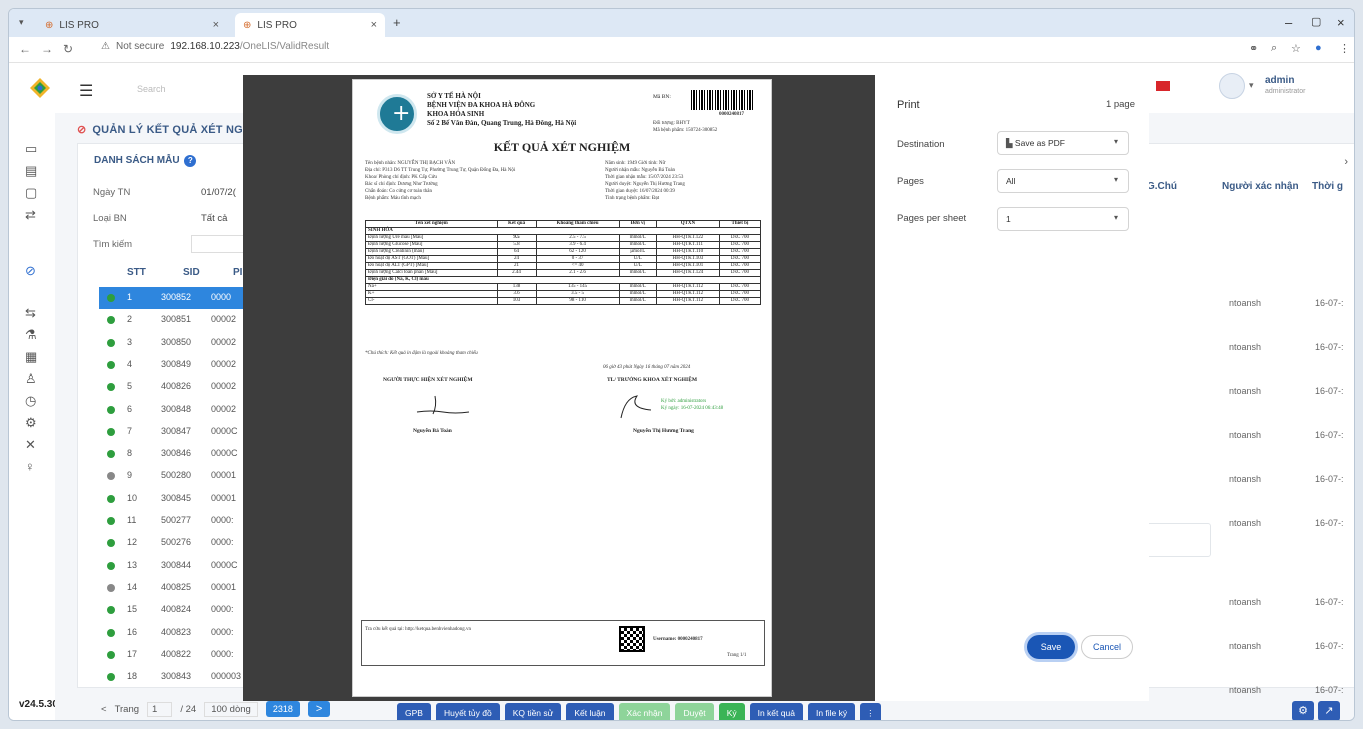  What do you see at coordinates (171, 521) in the screenshot?
I see `table-row: 11 500277 0000:` at bounding box center [171, 521].